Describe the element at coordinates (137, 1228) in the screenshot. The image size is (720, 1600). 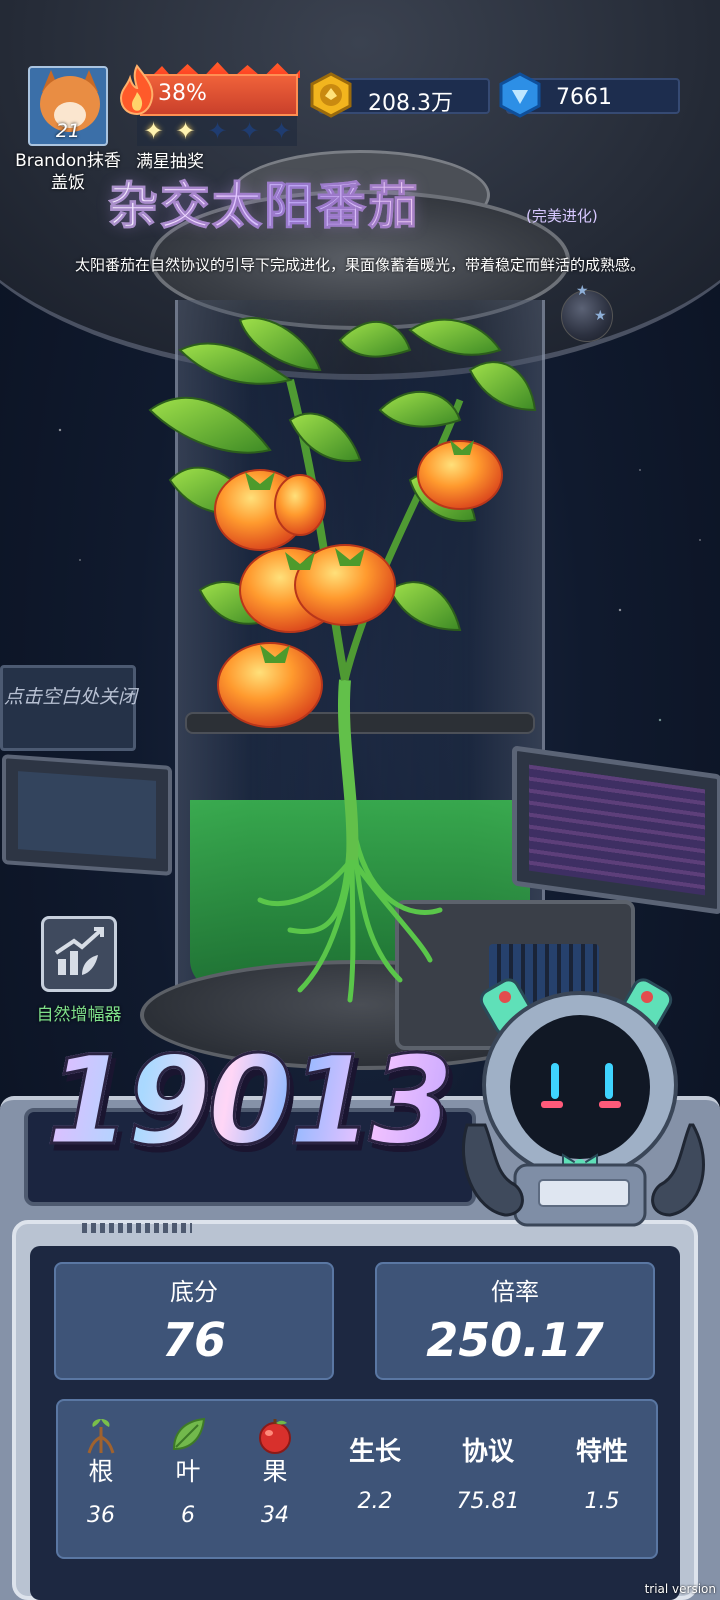
I see `panel-grille` at that location.